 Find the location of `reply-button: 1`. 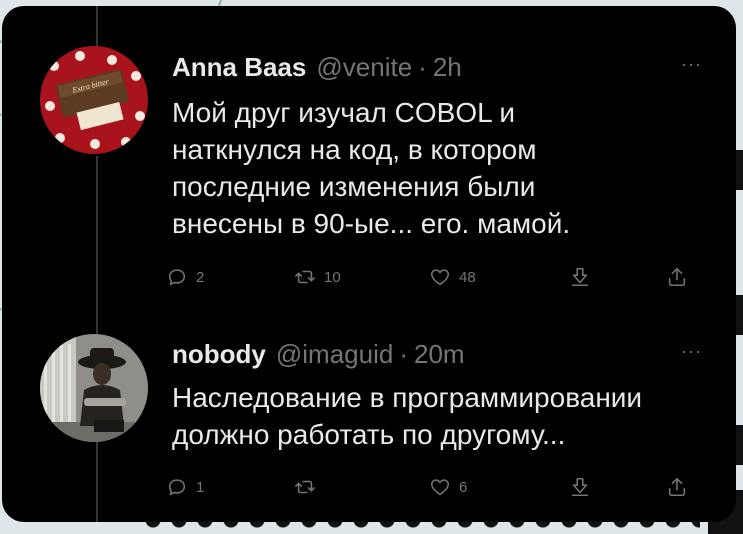

reply-button: 1 is located at coordinates (185, 487).